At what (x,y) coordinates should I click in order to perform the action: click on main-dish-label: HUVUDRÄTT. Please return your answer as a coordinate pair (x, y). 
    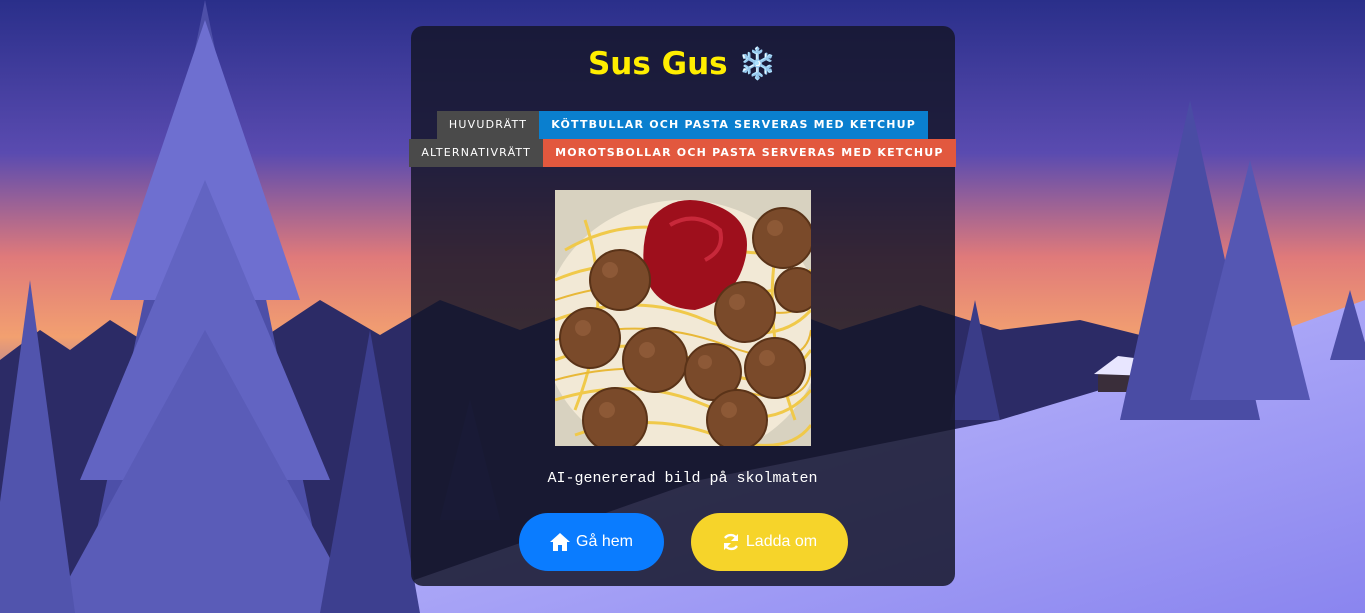
    Looking at the image, I should click on (488, 125).